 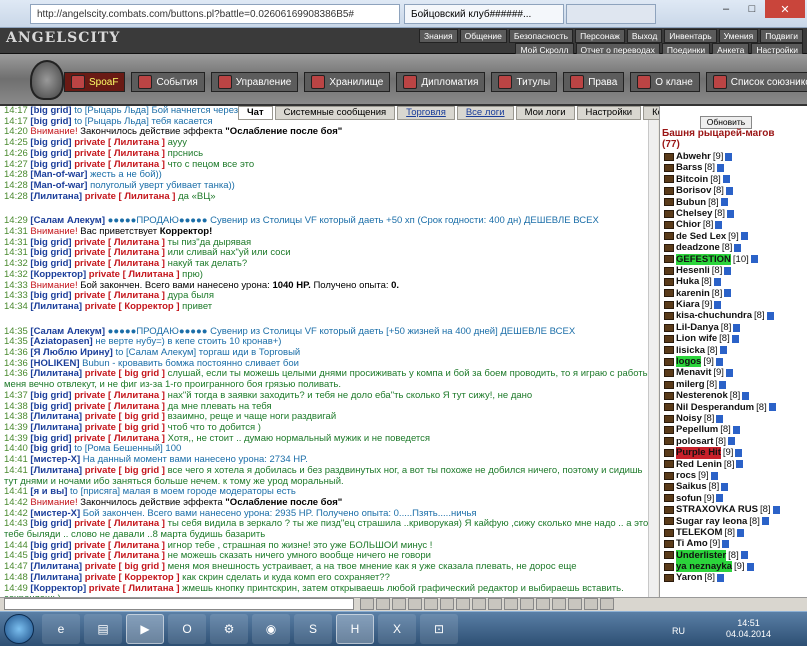 What do you see at coordinates (545, 113) in the screenshot?
I see `chat-tab: Мои логи` at bounding box center [545, 113].